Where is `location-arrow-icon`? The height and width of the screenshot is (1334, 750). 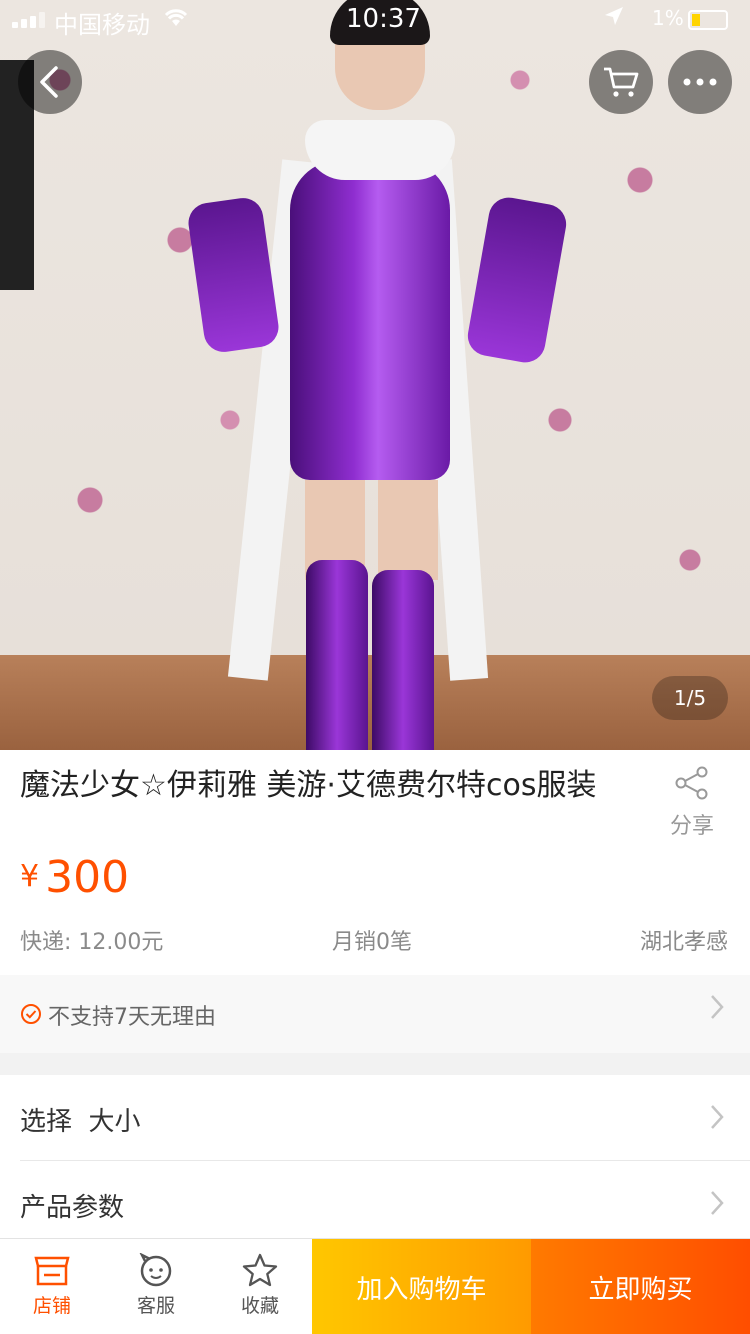
location-arrow-icon is located at coordinates (614, 18).